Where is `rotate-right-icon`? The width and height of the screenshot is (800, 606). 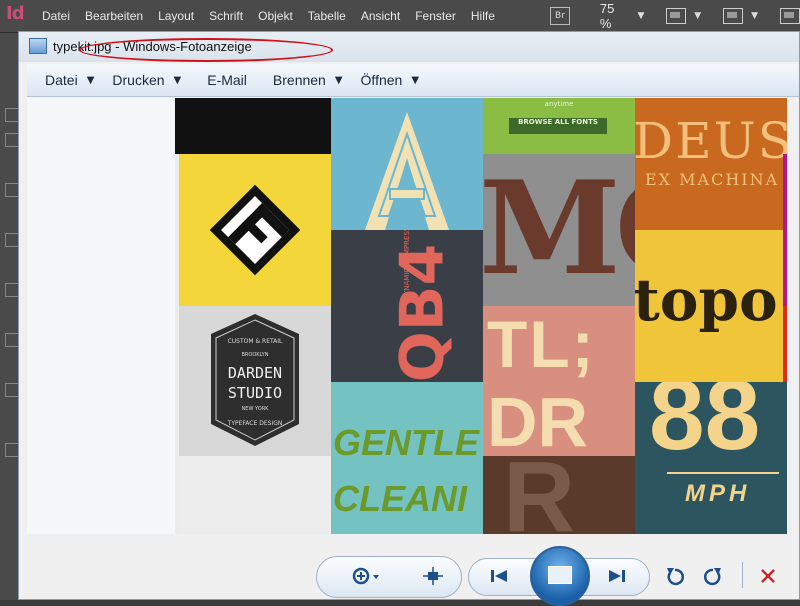 rotate-right-icon is located at coordinates (712, 577).